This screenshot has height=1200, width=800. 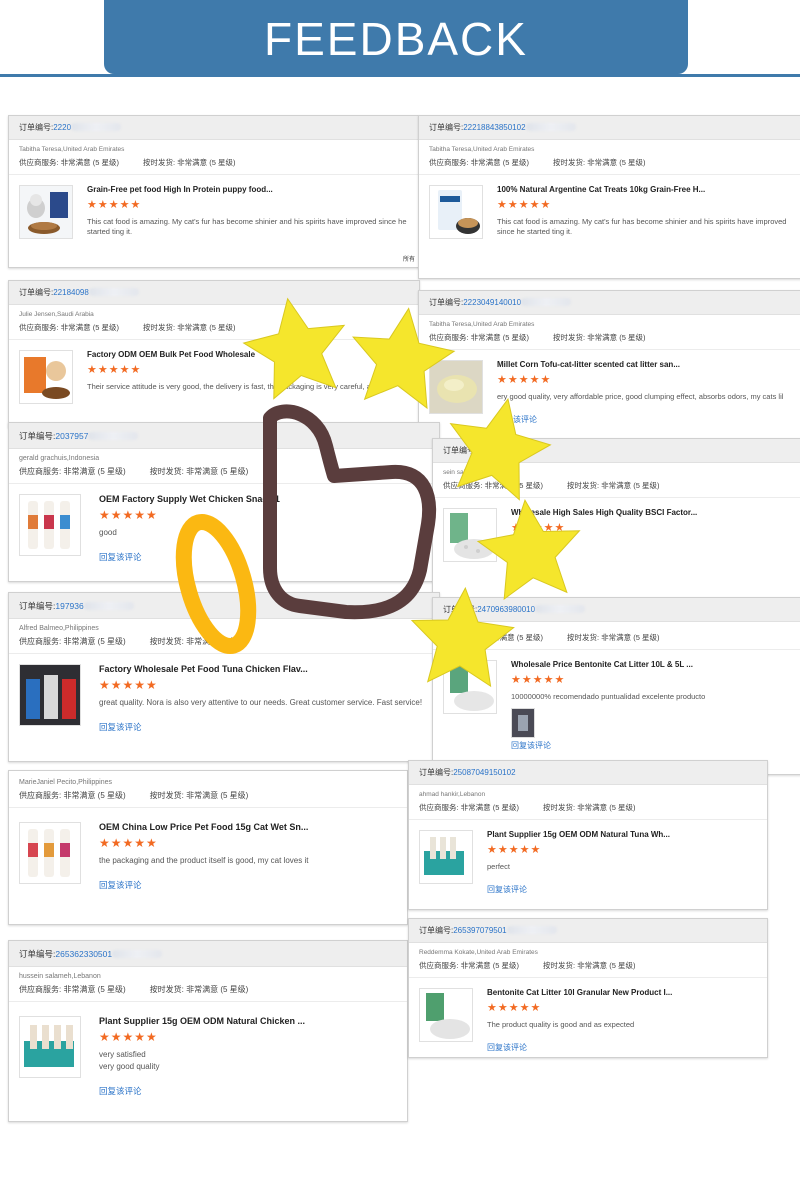 I want to click on order-header: 订单编号:25087049150102, so click(x=588, y=773).